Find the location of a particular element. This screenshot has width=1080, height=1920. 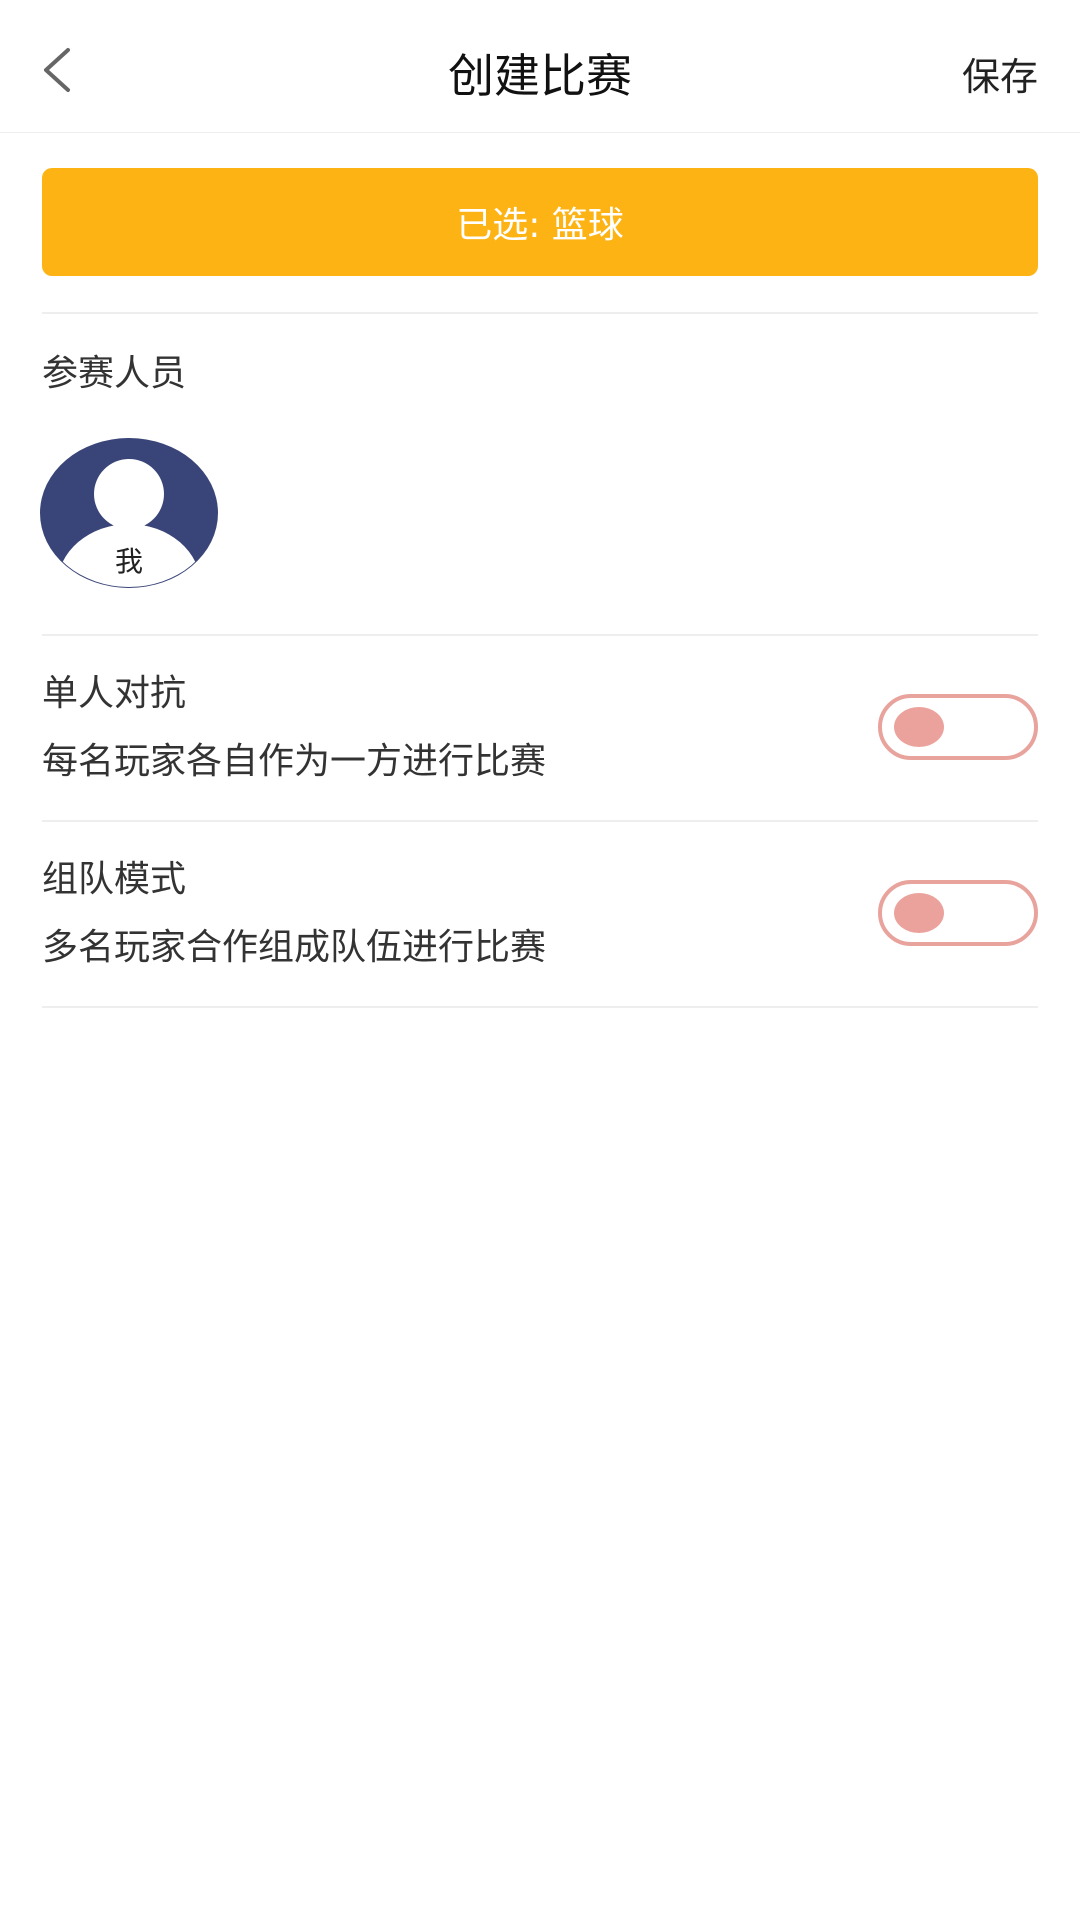

mode-title: 单人对抗 is located at coordinates (114, 693).